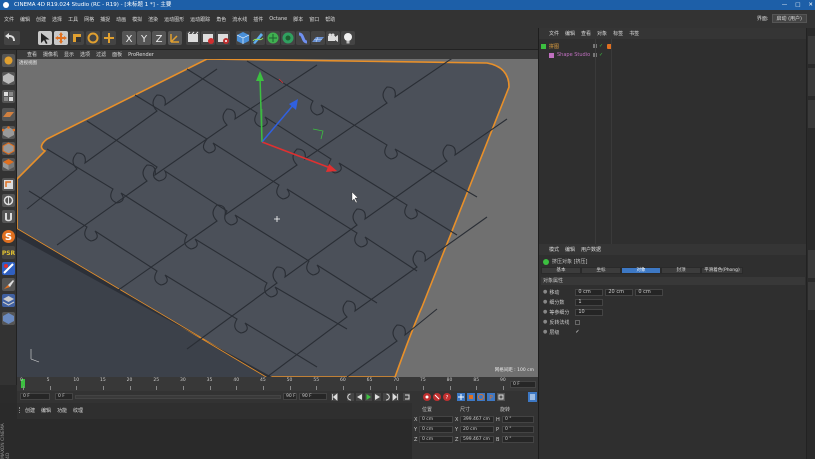 This screenshot has width=815, height=459. What do you see at coordinates (330, 19) in the screenshot?
I see `menu-item-18: 帮助` at bounding box center [330, 19].